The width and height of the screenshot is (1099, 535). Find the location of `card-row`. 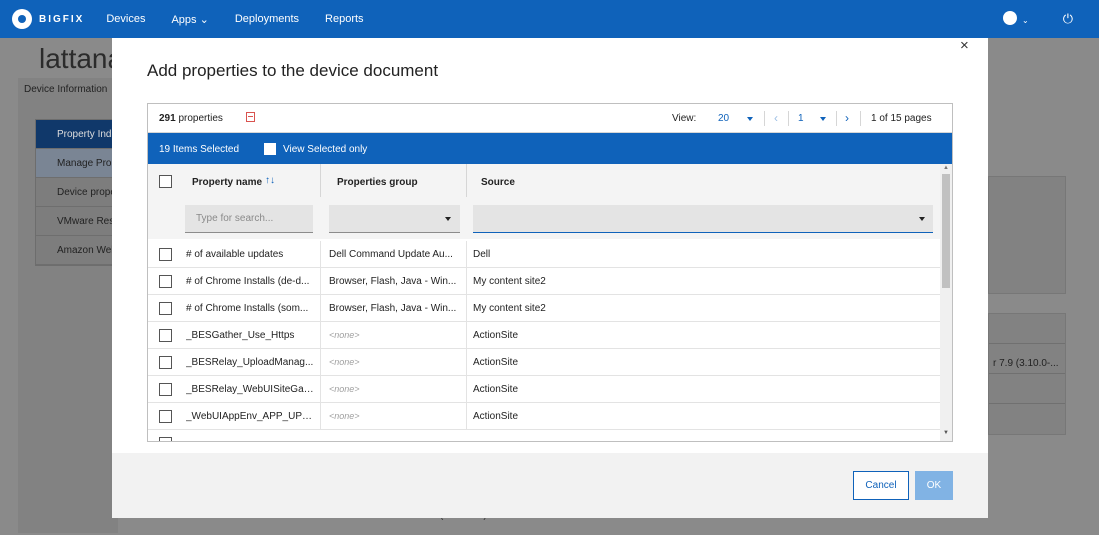

card-row is located at coordinates (1027, 389).